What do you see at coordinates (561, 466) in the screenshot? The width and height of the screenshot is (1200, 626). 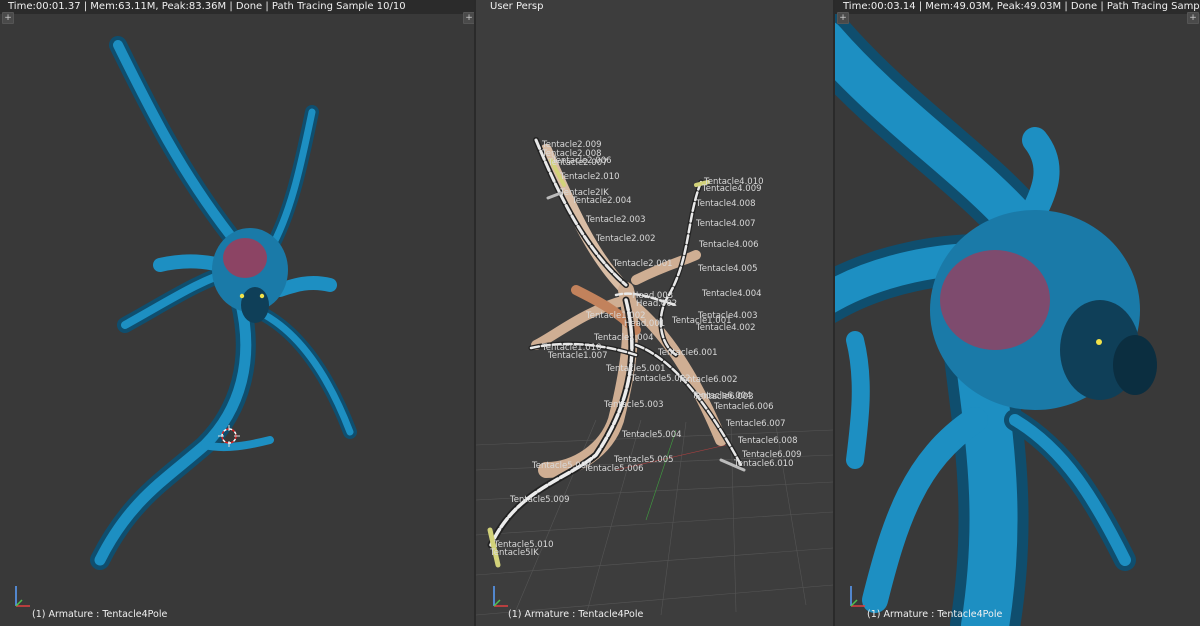 I see `bone-label: Tentacle5.007` at bounding box center [561, 466].